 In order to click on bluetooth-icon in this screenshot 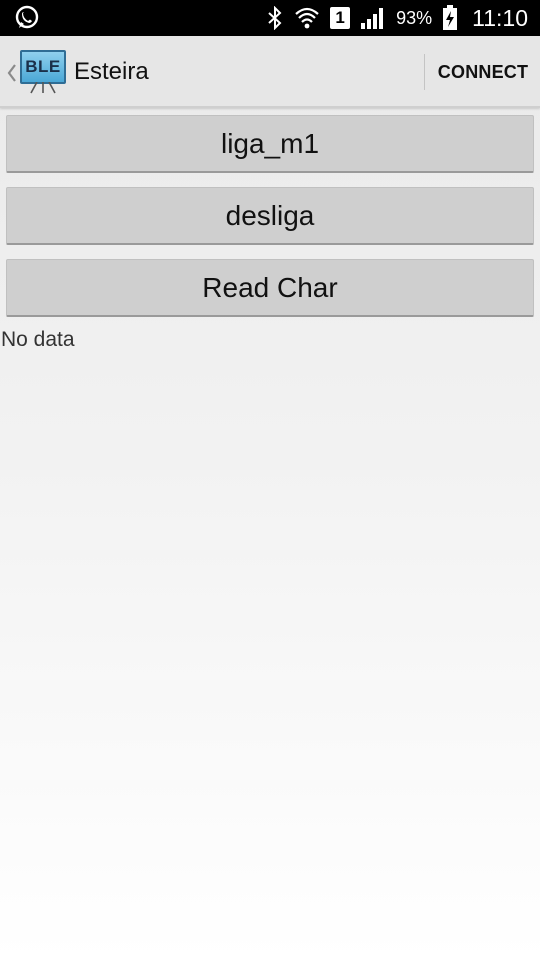, I will do `click(275, 18)`.